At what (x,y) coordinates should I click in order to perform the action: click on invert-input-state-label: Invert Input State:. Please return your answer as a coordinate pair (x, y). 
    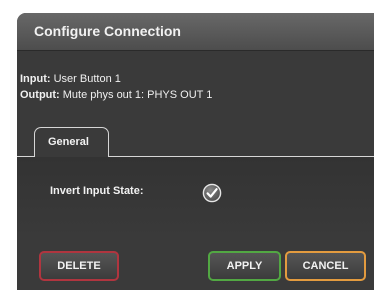
    Looking at the image, I should click on (97, 191).